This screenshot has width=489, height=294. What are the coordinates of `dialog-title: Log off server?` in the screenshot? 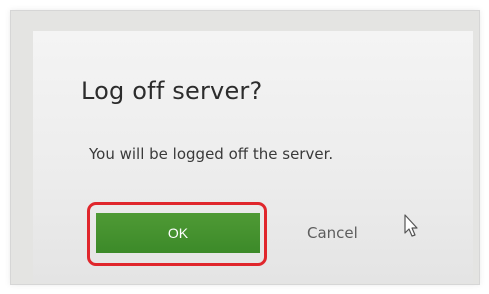 It's located at (172, 91).